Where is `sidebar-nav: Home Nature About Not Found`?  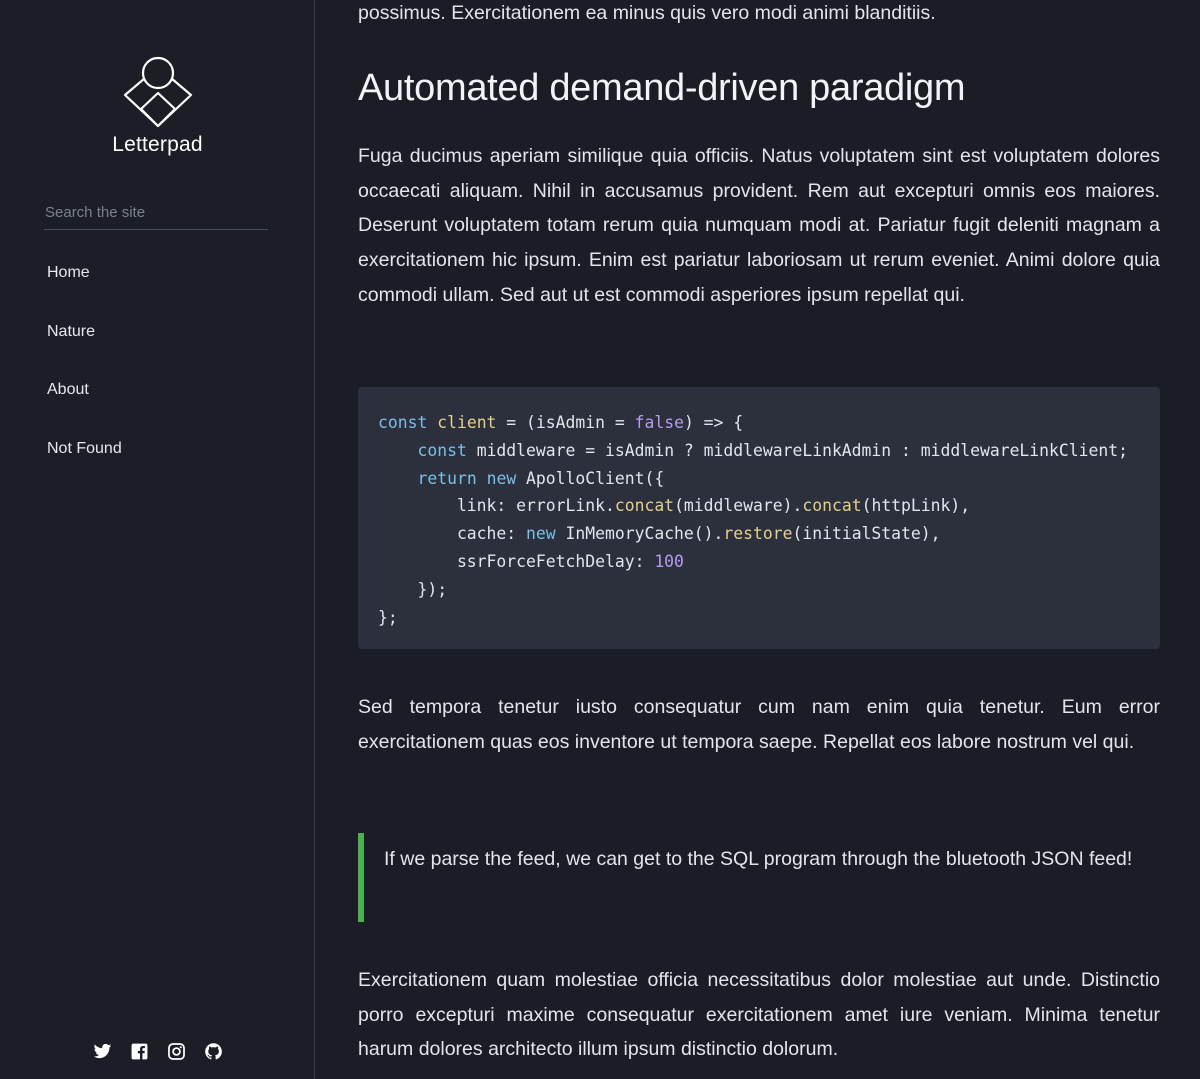 sidebar-nav: Home Nature About Not Found is located at coordinates (84, 375).